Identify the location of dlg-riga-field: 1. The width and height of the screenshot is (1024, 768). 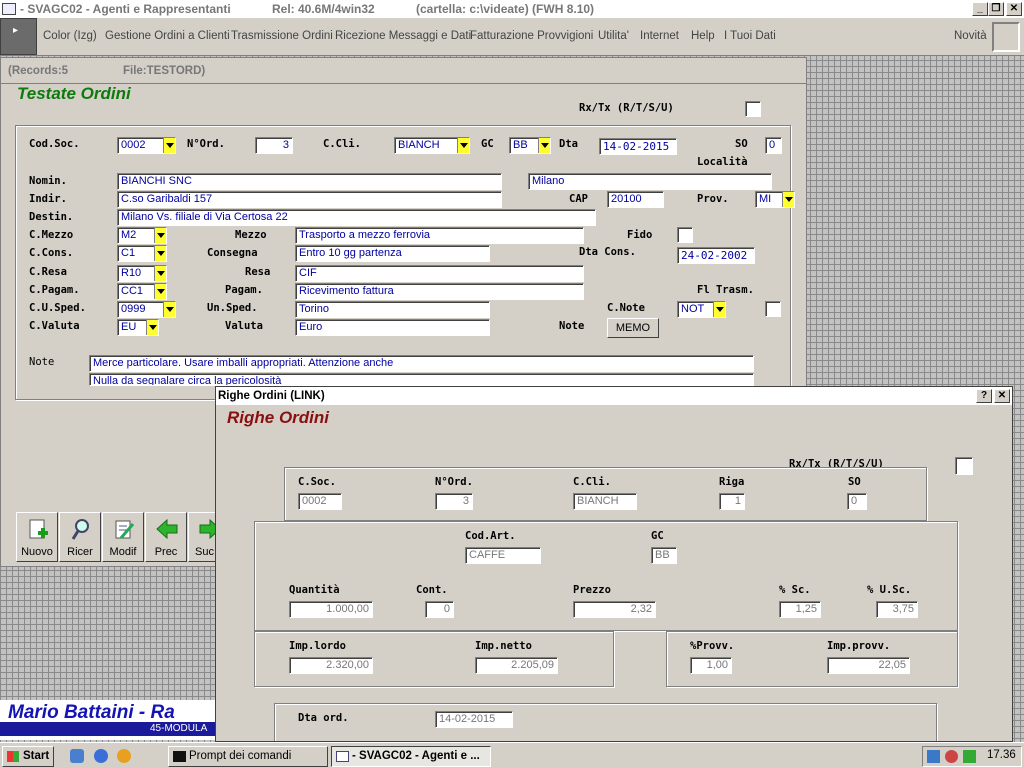
(732, 501).